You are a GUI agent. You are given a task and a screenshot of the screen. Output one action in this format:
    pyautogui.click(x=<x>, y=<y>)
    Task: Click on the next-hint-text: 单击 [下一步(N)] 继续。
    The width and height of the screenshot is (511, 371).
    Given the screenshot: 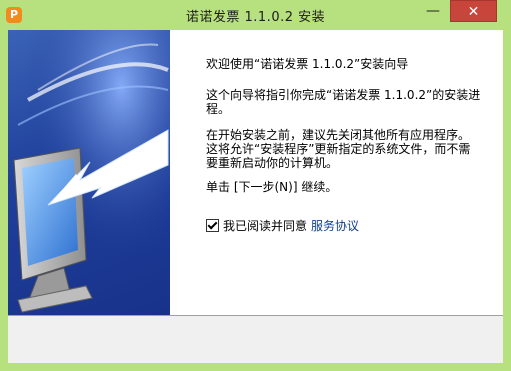 What is the action you would take?
    pyautogui.click(x=272, y=187)
    